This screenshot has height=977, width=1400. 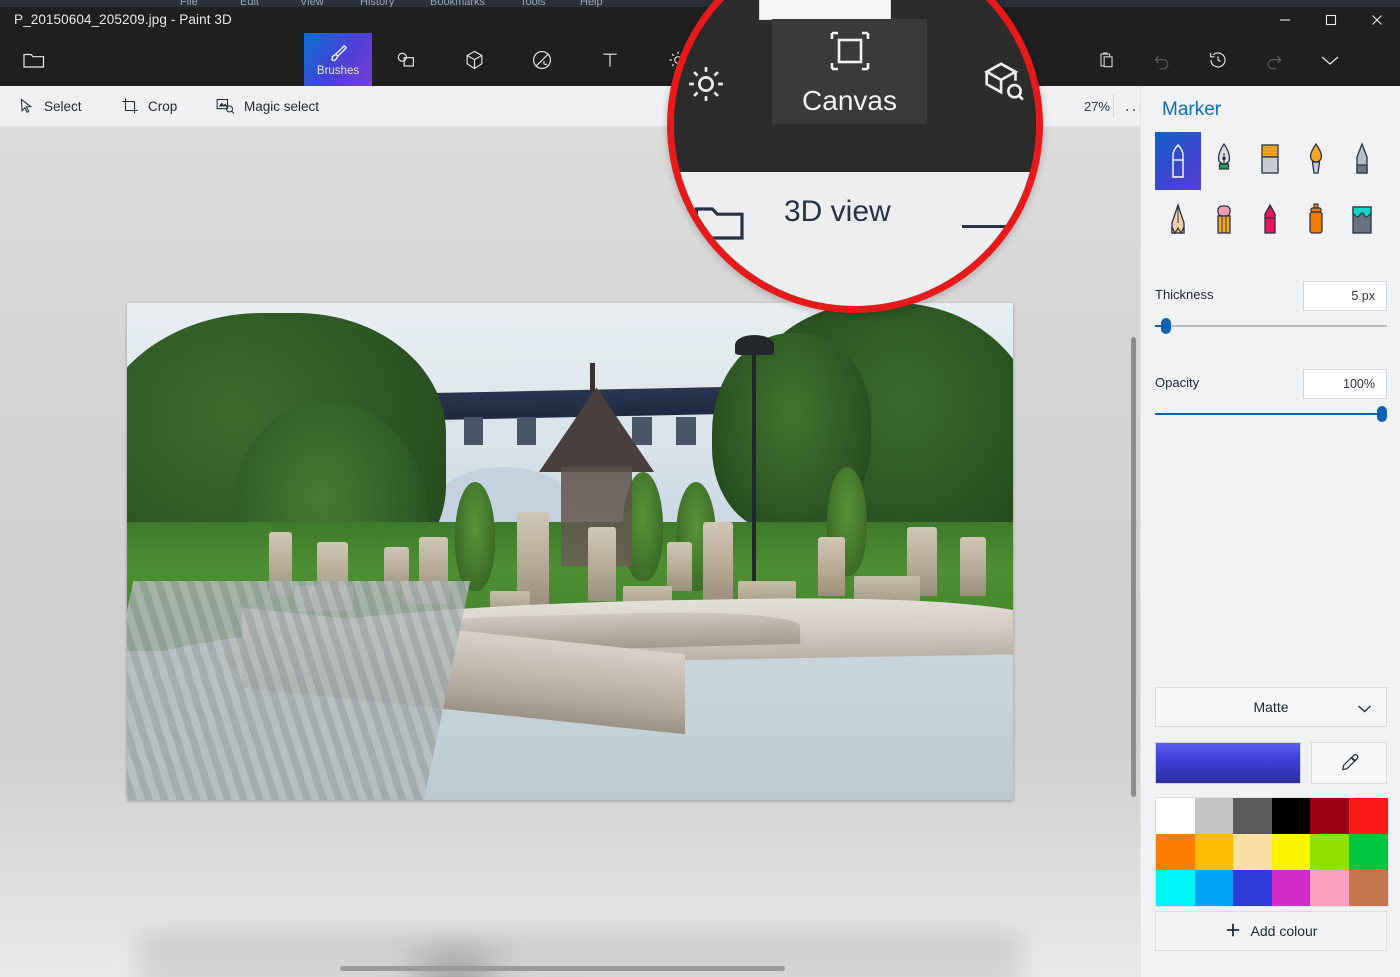 I want to click on opacity-label: Opacity, so click(x=1177, y=382).